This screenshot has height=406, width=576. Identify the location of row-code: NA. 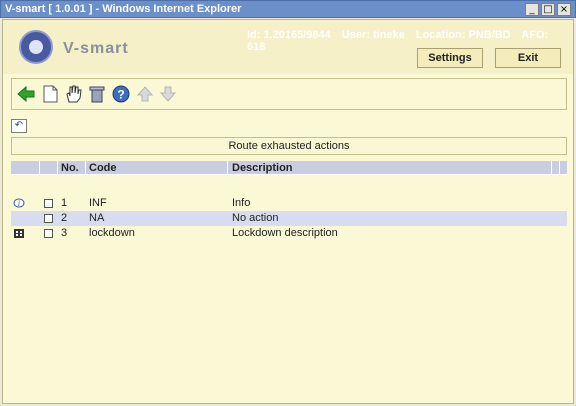
(97, 218).